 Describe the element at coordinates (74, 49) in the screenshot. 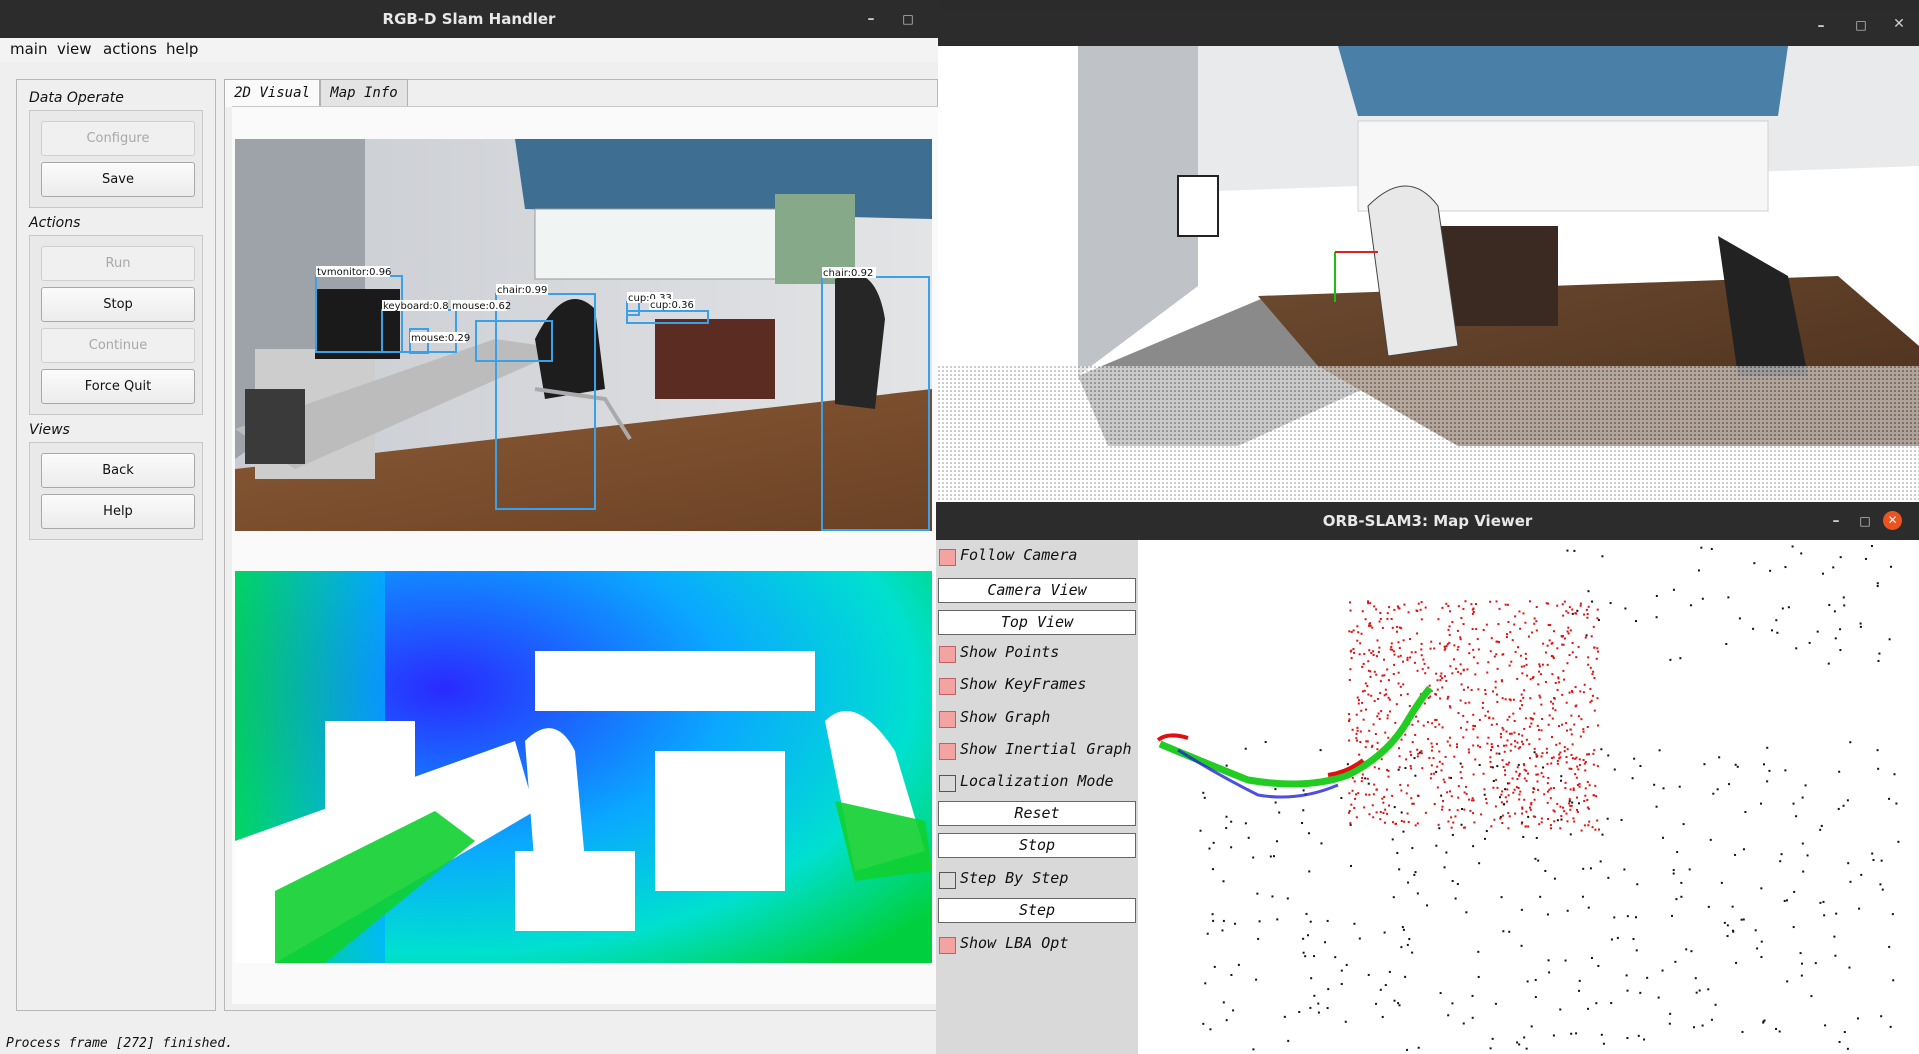

I see `menu-view: view` at that location.